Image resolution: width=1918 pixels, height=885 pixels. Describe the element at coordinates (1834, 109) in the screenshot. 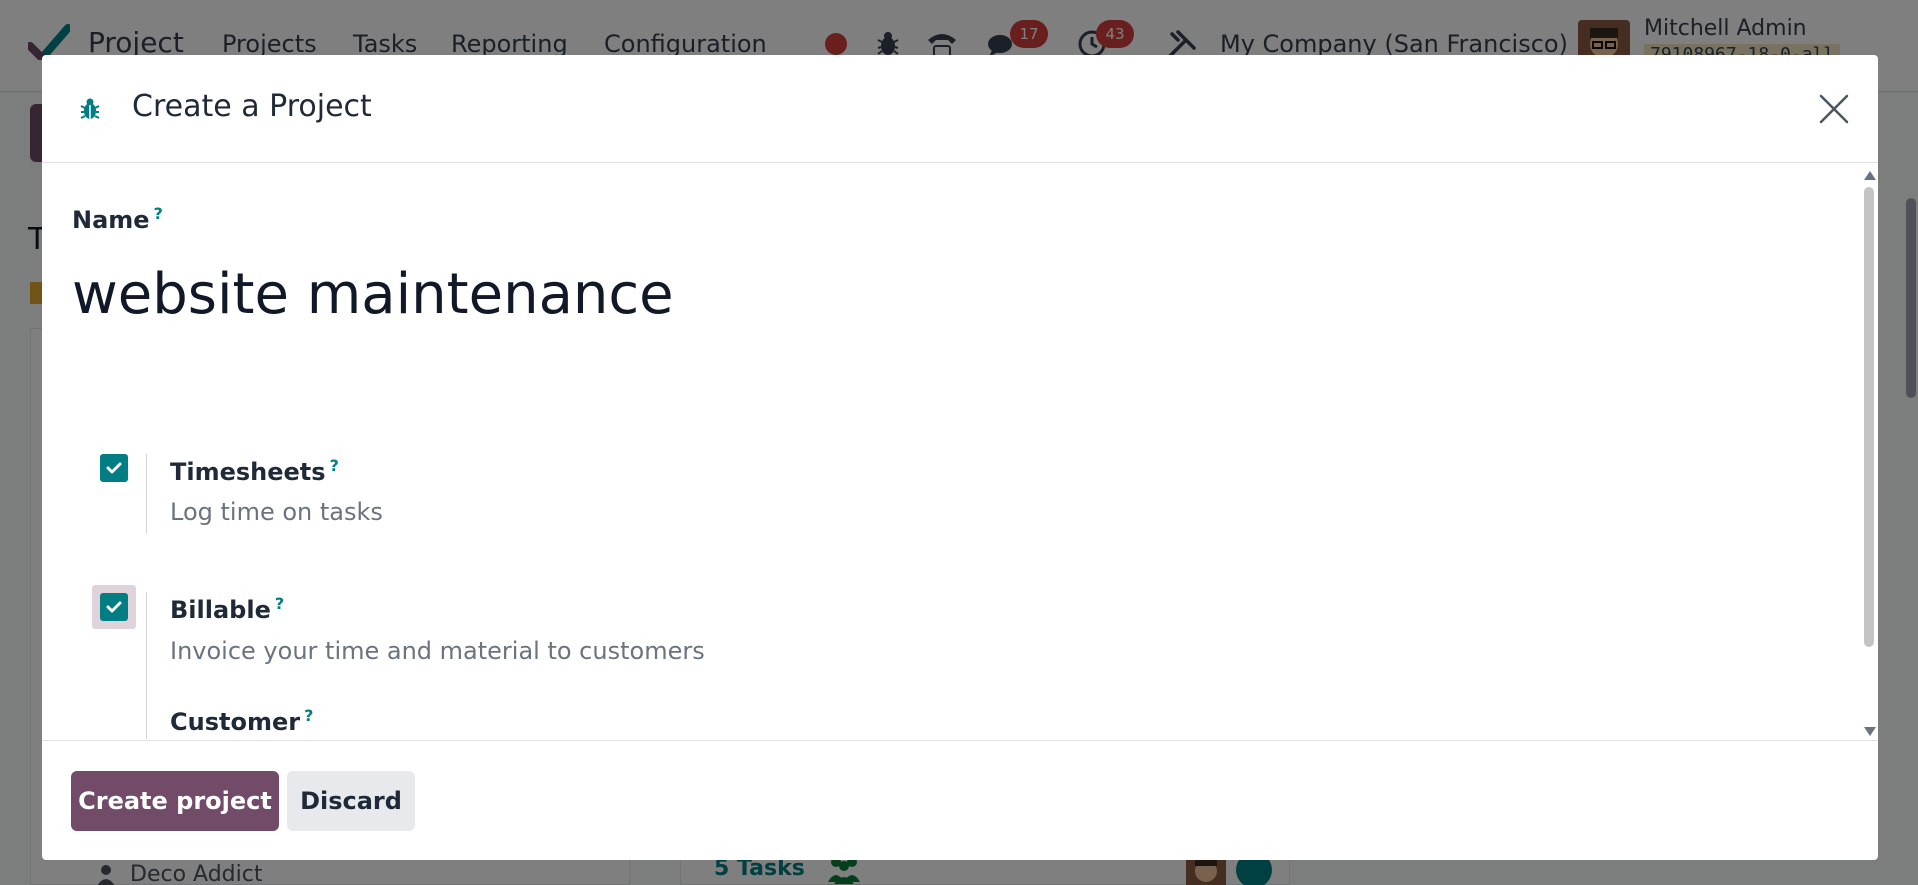

I see `close-icon` at that location.